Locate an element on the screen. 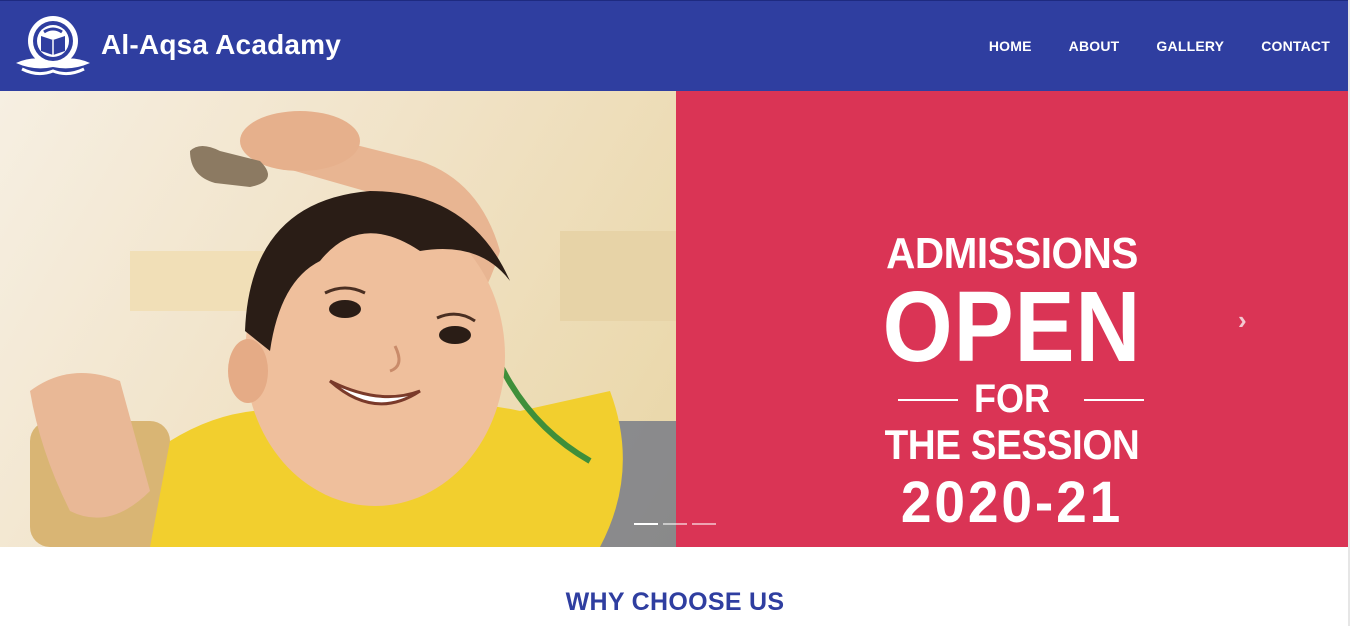 The image size is (1350, 626). chevron-right-icon: › is located at coordinates (1248, 320).